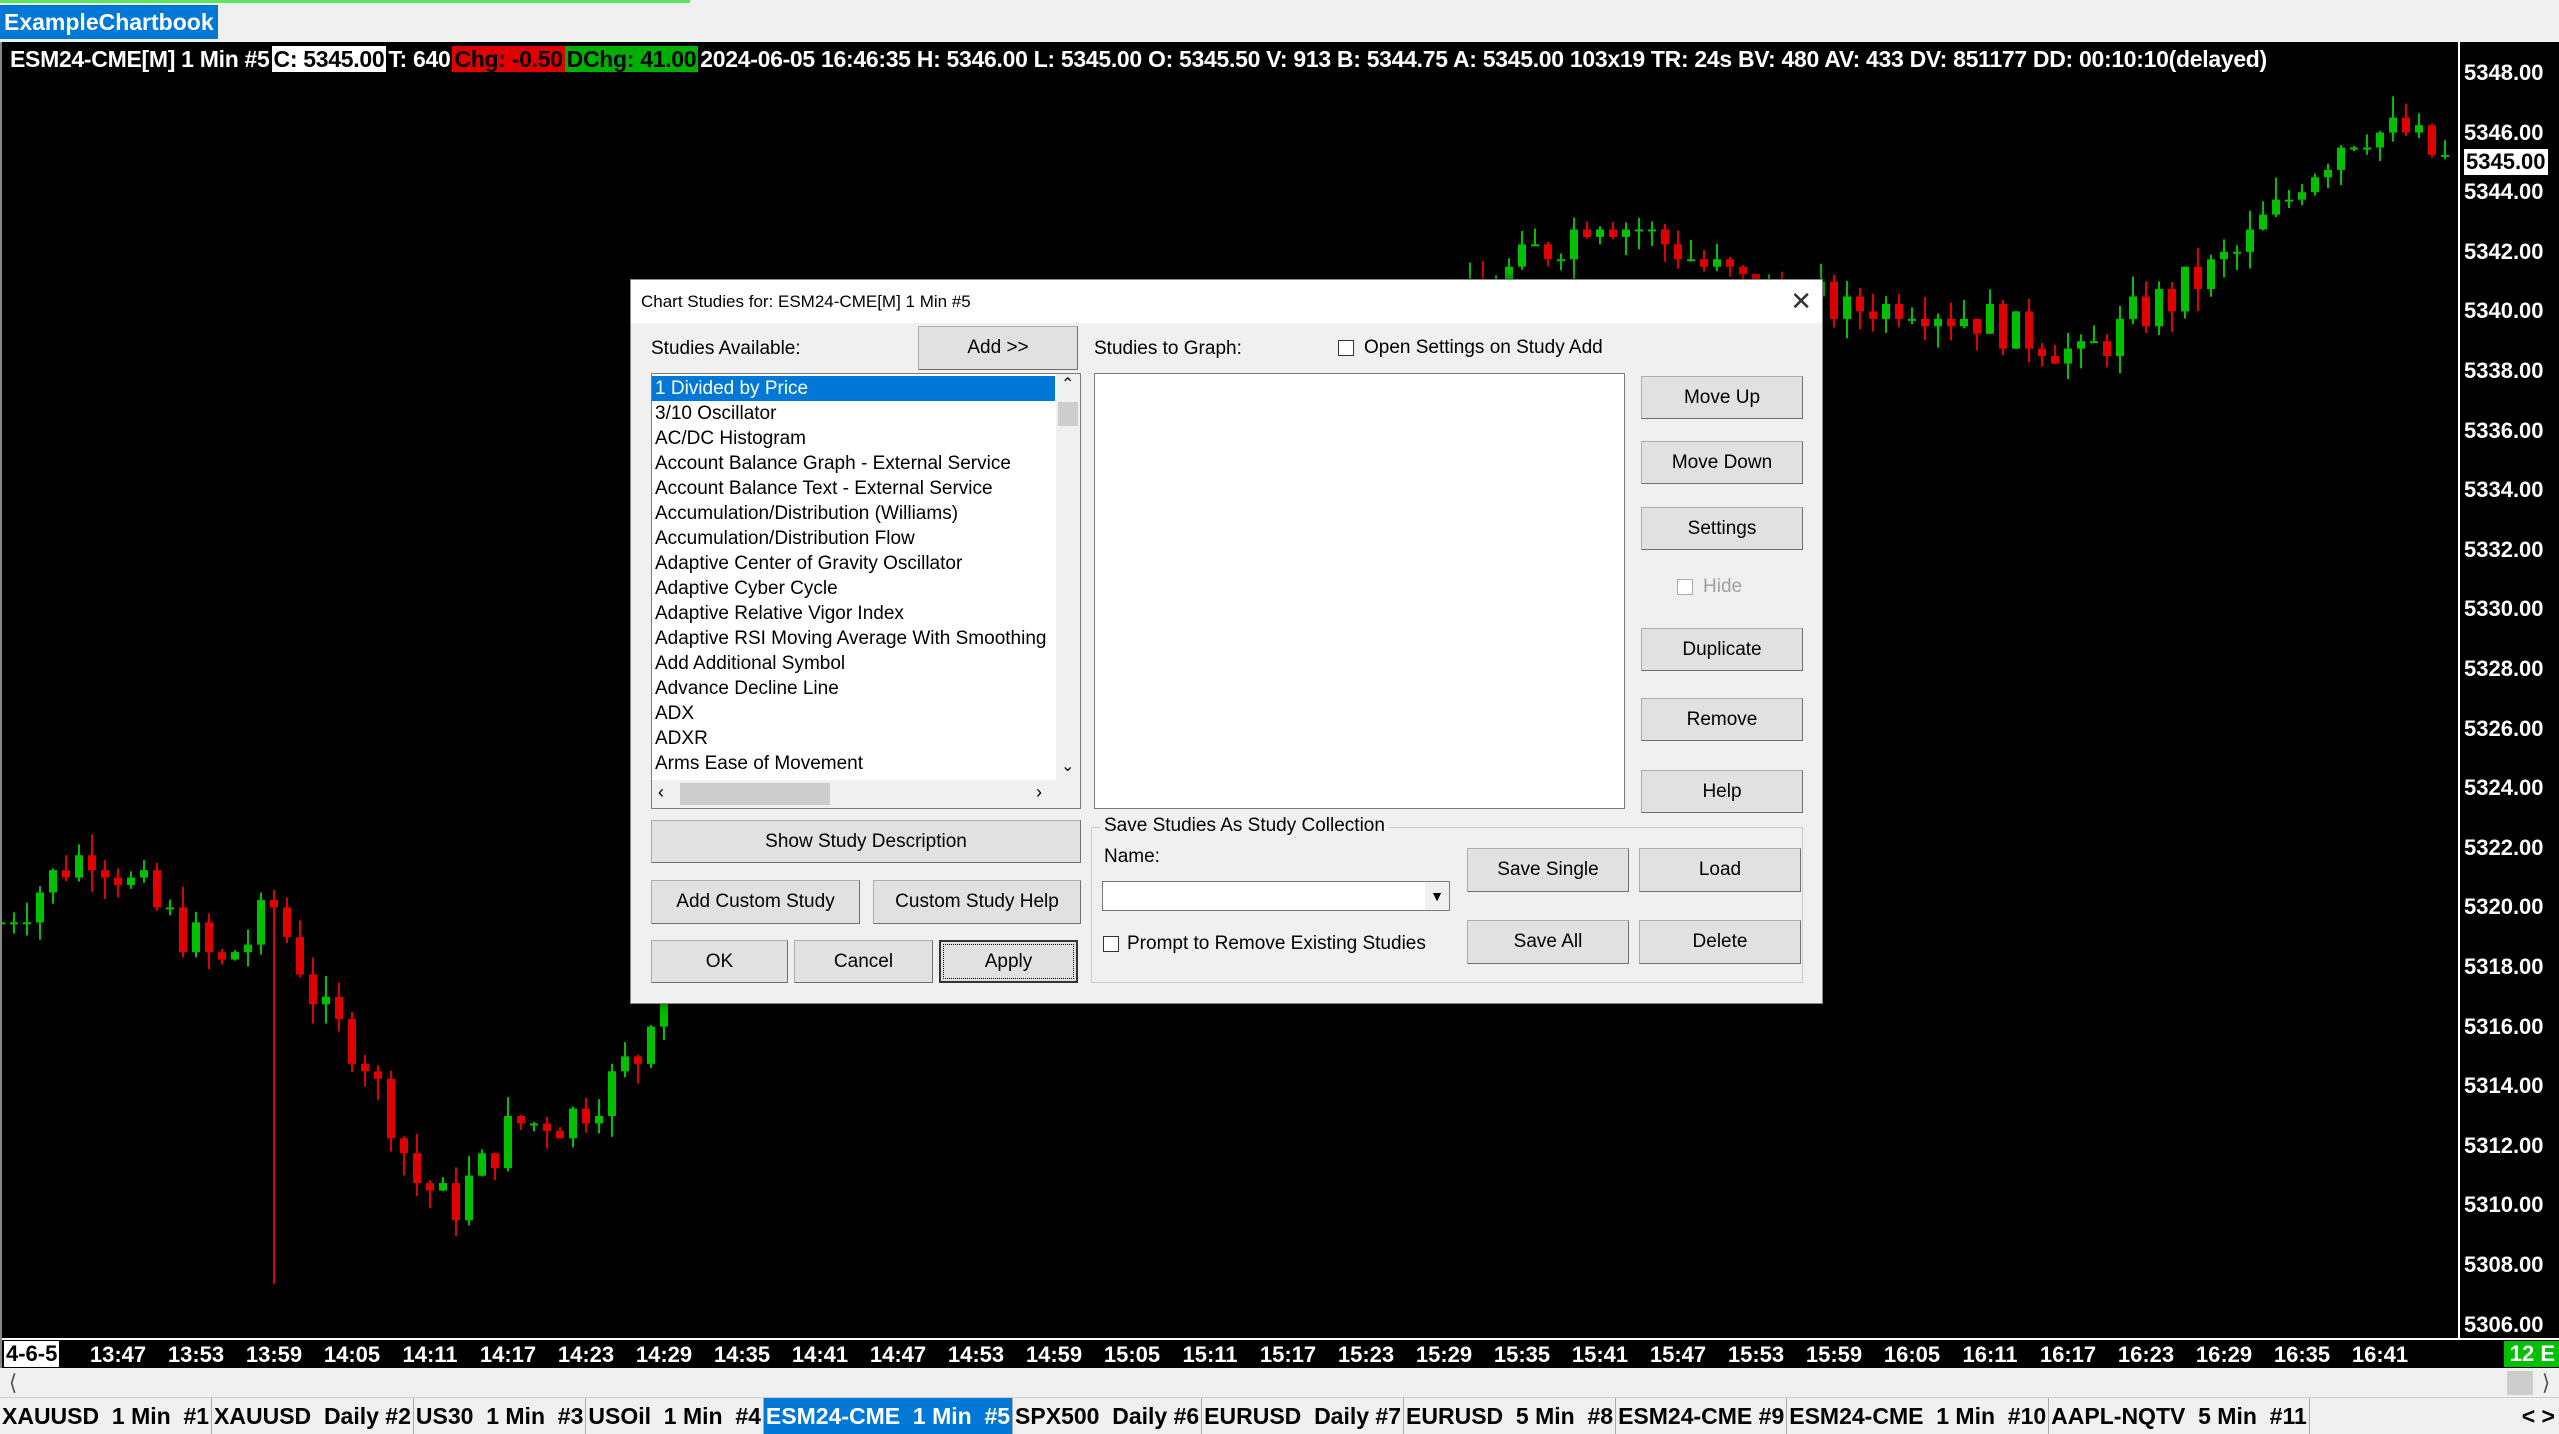 The image size is (2559, 1434). What do you see at coordinates (2538, 1416) in the screenshot?
I see `tab-scroll-arrows: < >` at bounding box center [2538, 1416].